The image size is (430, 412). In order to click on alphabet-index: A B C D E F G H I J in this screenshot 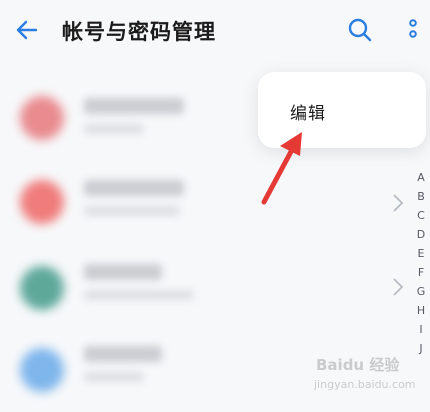, I will do `click(421, 263)`.